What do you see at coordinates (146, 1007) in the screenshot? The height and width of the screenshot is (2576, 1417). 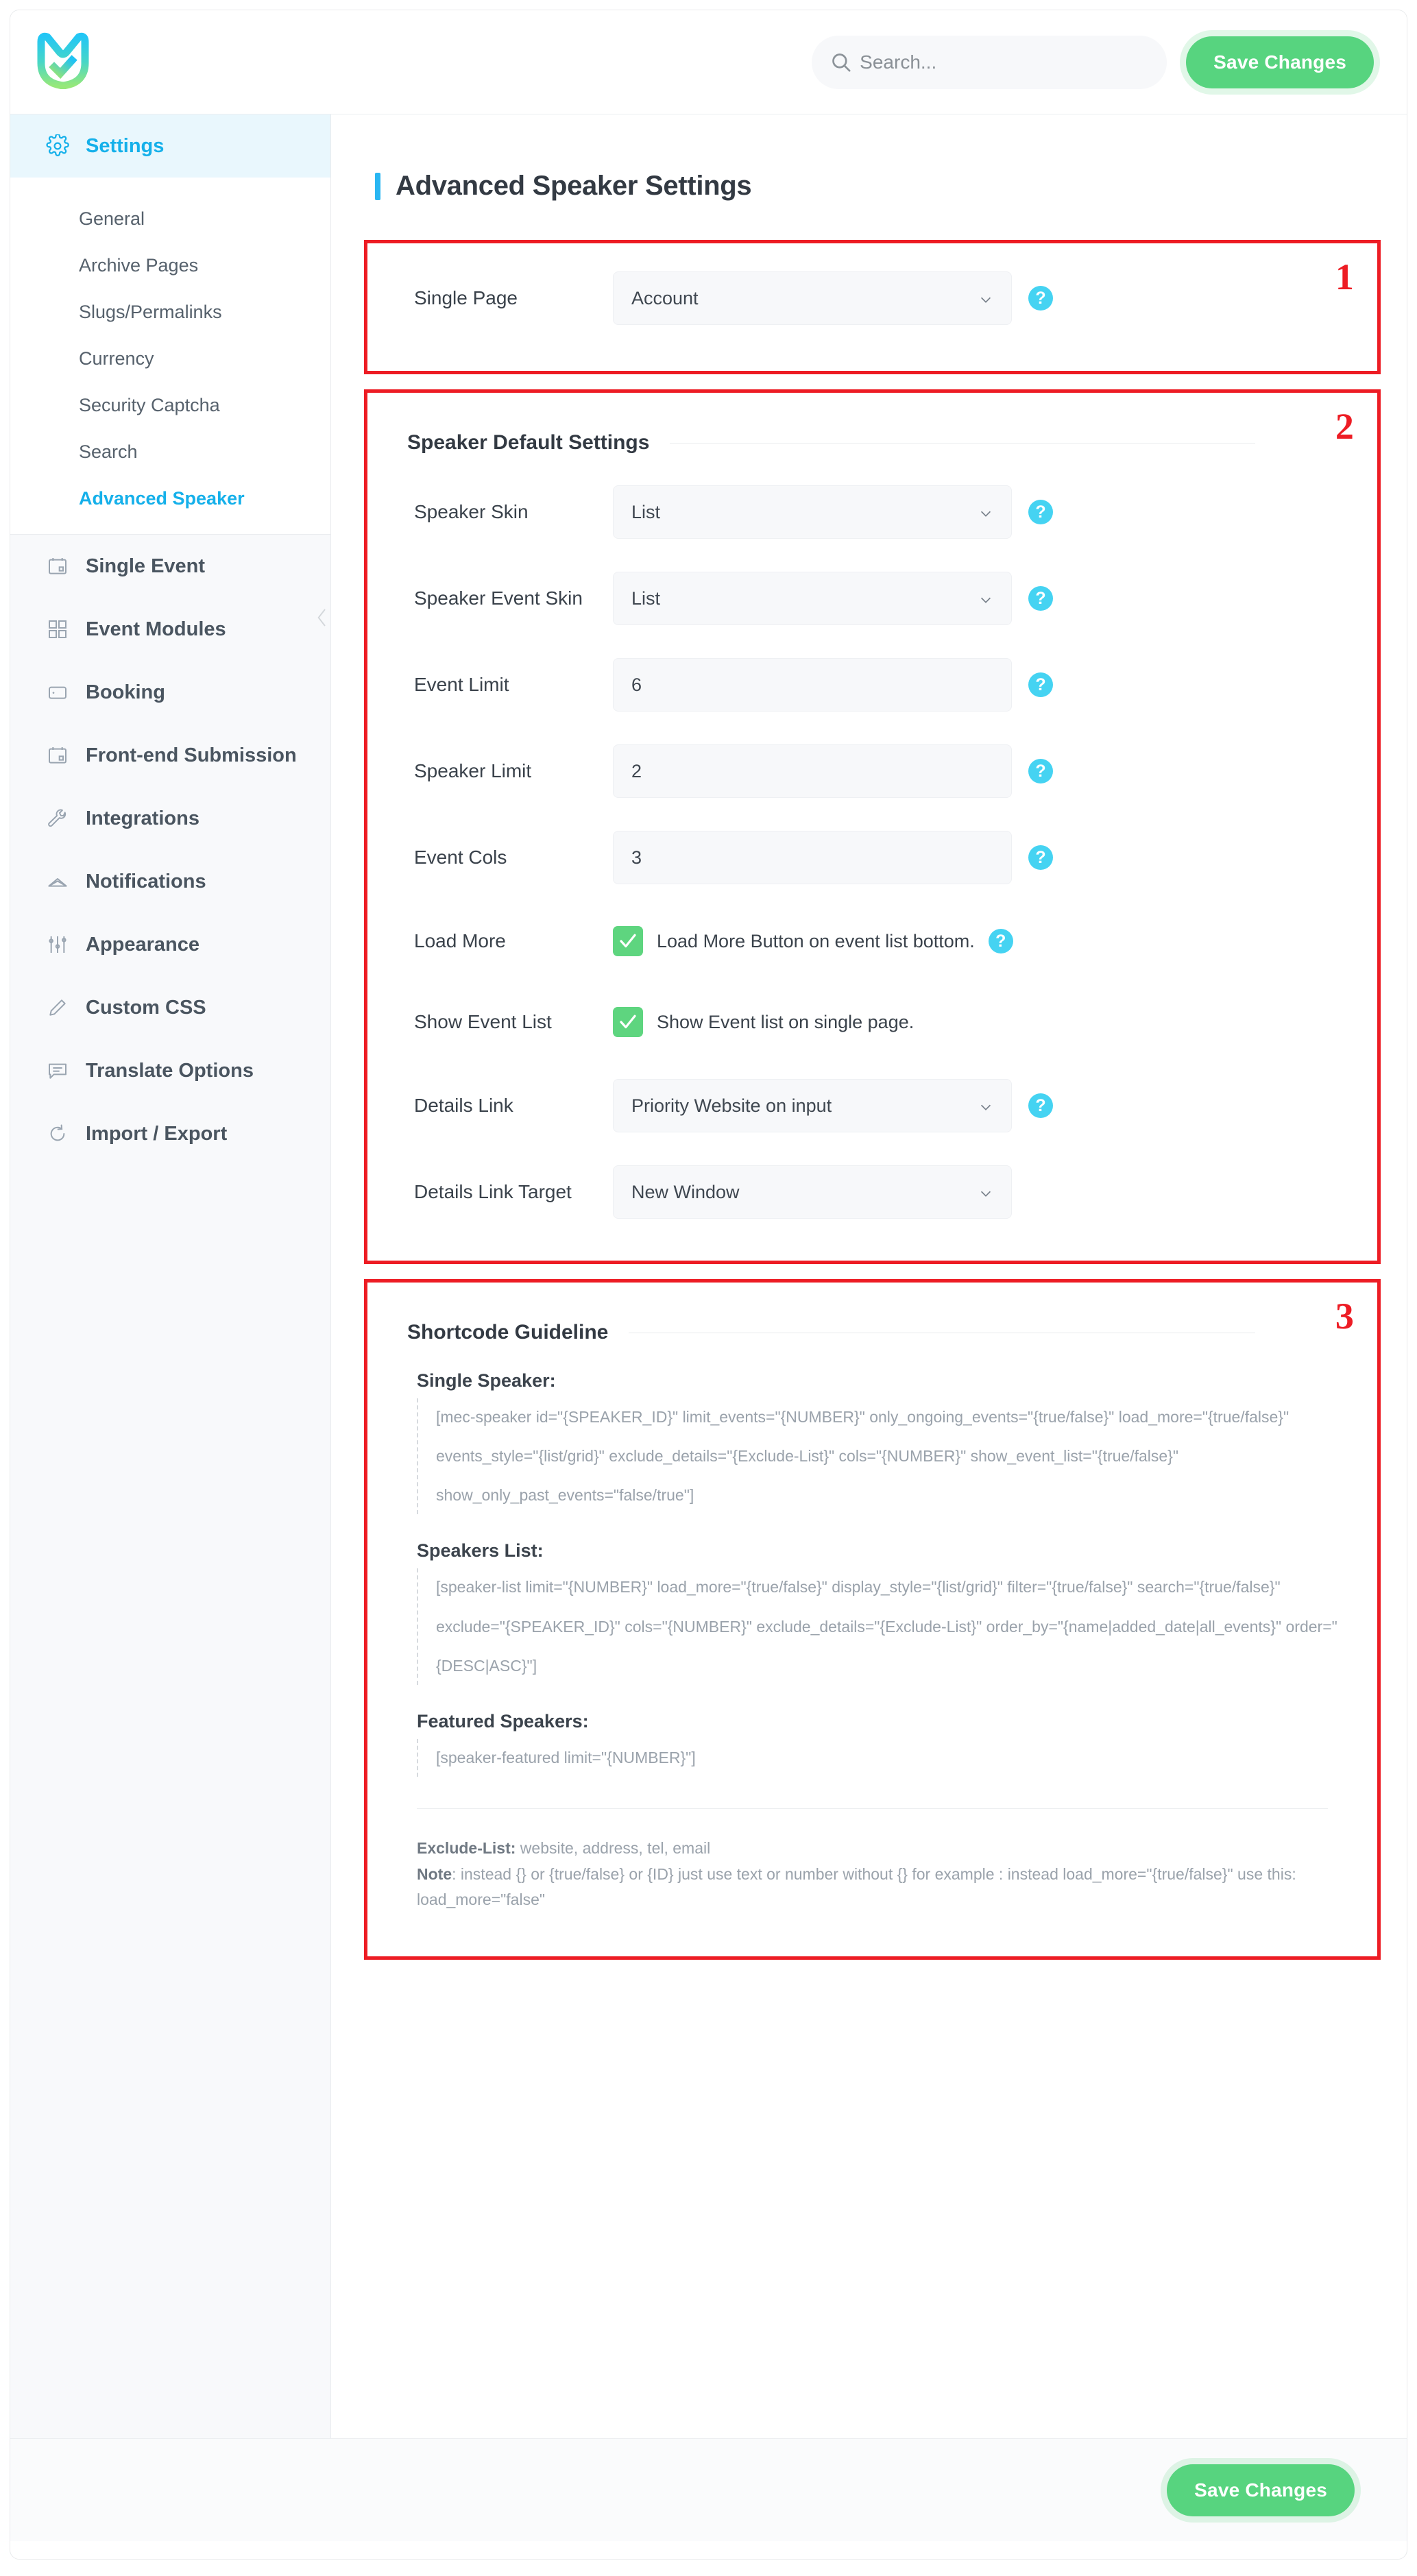 I see `sidebar-item-label: Custom CSS` at bounding box center [146, 1007].